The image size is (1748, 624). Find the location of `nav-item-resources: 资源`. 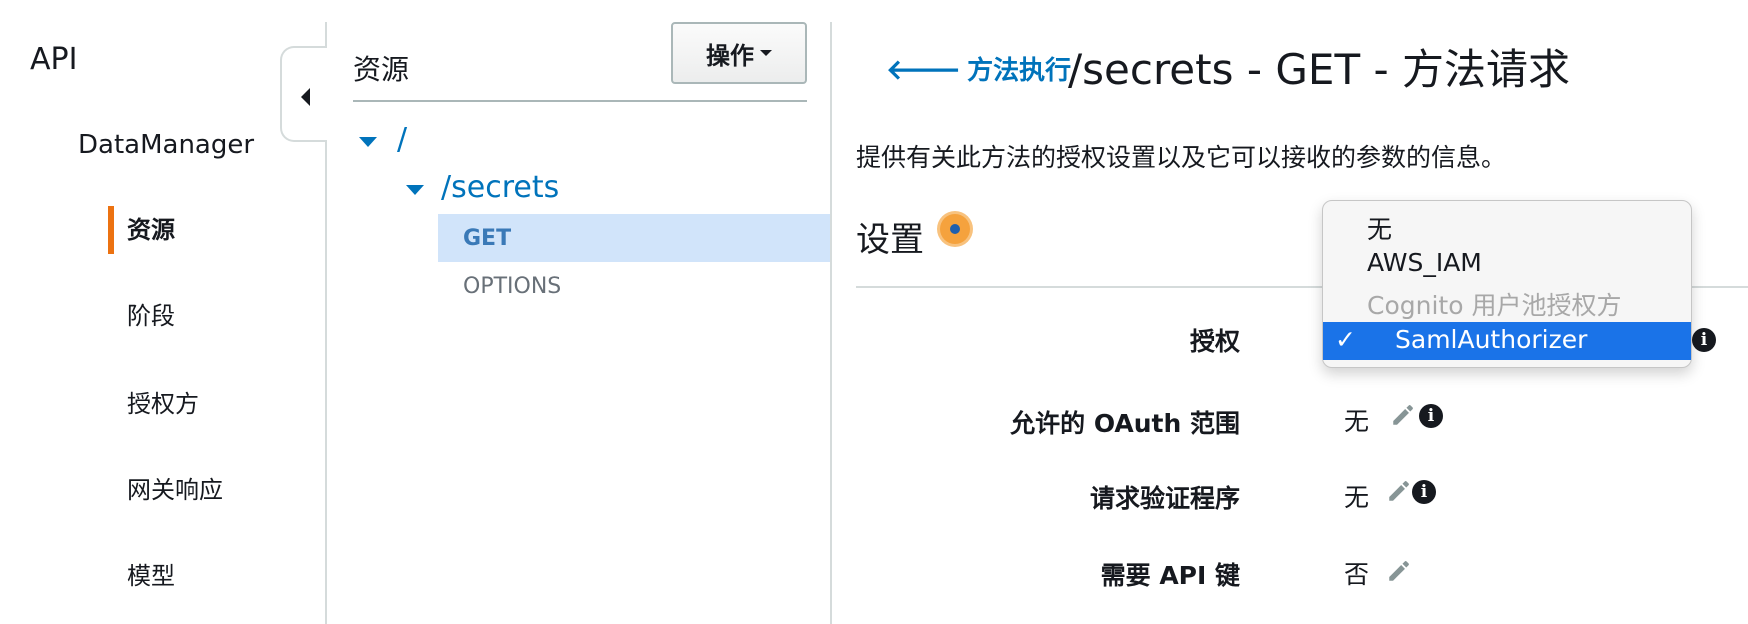

nav-item-resources: 资源 is located at coordinates (151, 227).